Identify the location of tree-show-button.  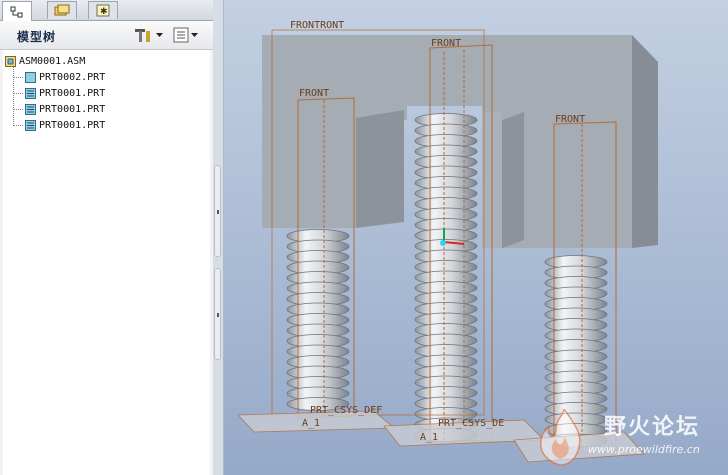
(185, 35).